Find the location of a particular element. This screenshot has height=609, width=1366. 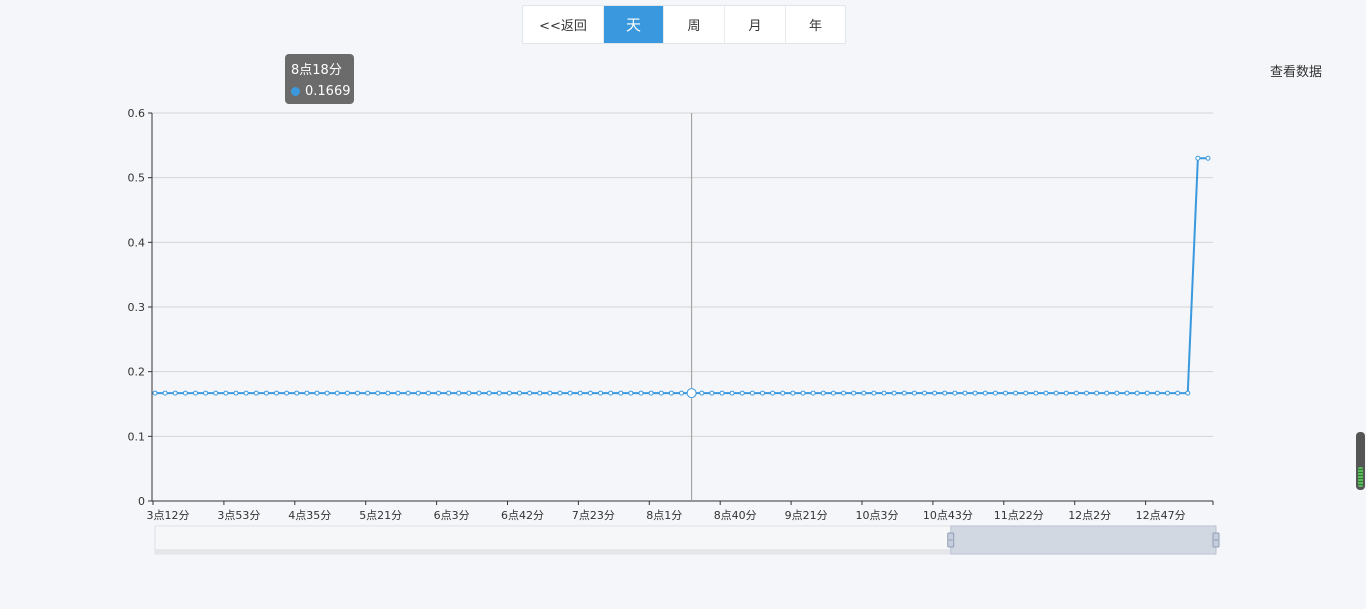

y-tick-label: 0.4 is located at coordinates (137, 242).